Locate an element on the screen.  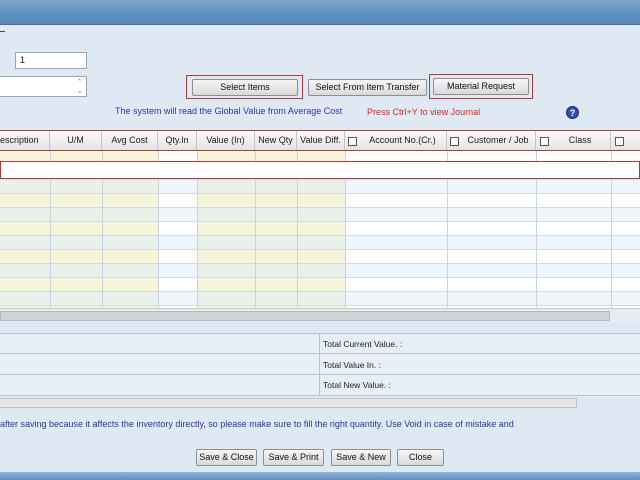
header-account-no: Account No.(Cr.) is located at coordinates (396, 140).